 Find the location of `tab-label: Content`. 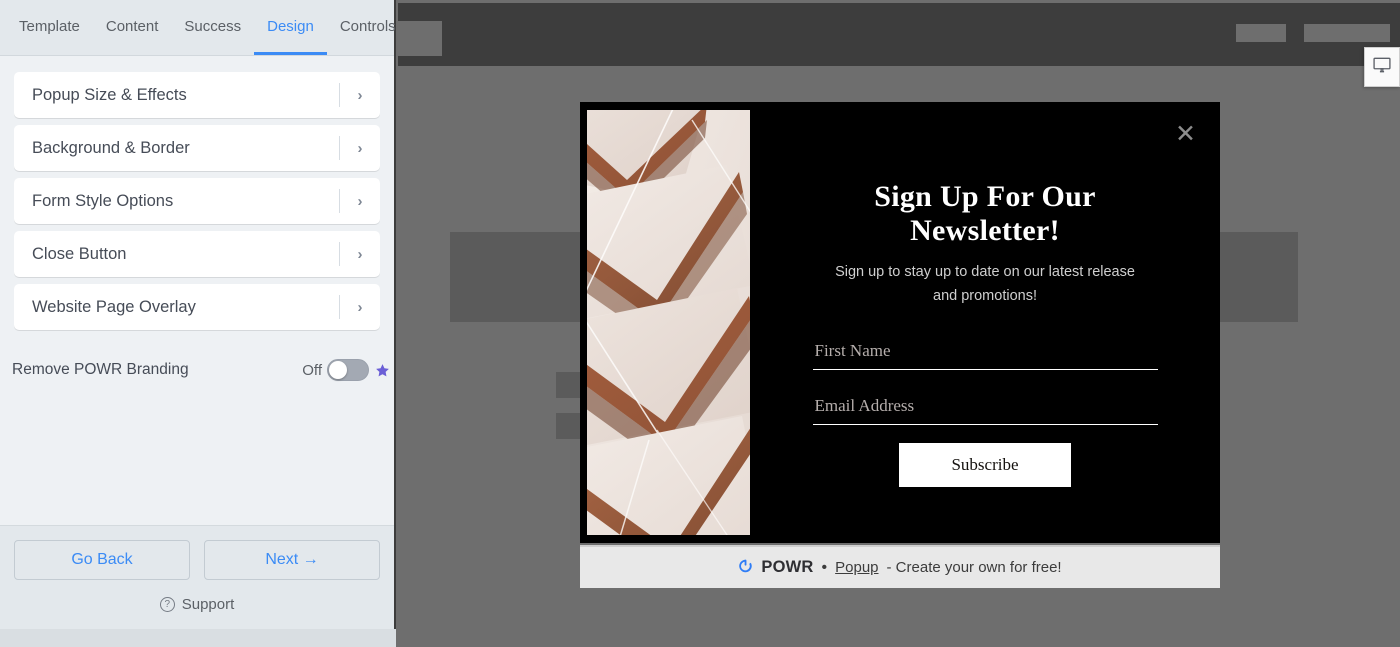

tab-label: Content is located at coordinates (132, 26).